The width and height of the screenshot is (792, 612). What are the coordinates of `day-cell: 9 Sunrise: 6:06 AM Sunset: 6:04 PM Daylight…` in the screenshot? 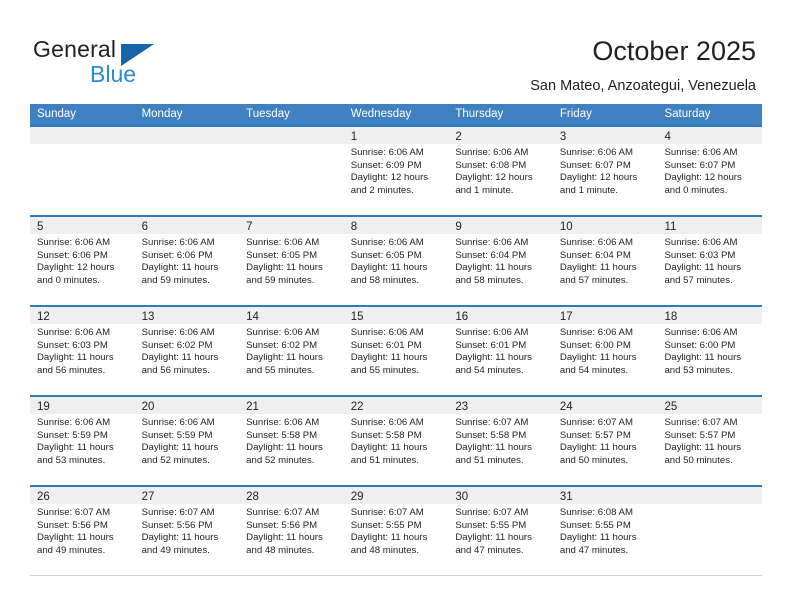 It's located at (500, 261).